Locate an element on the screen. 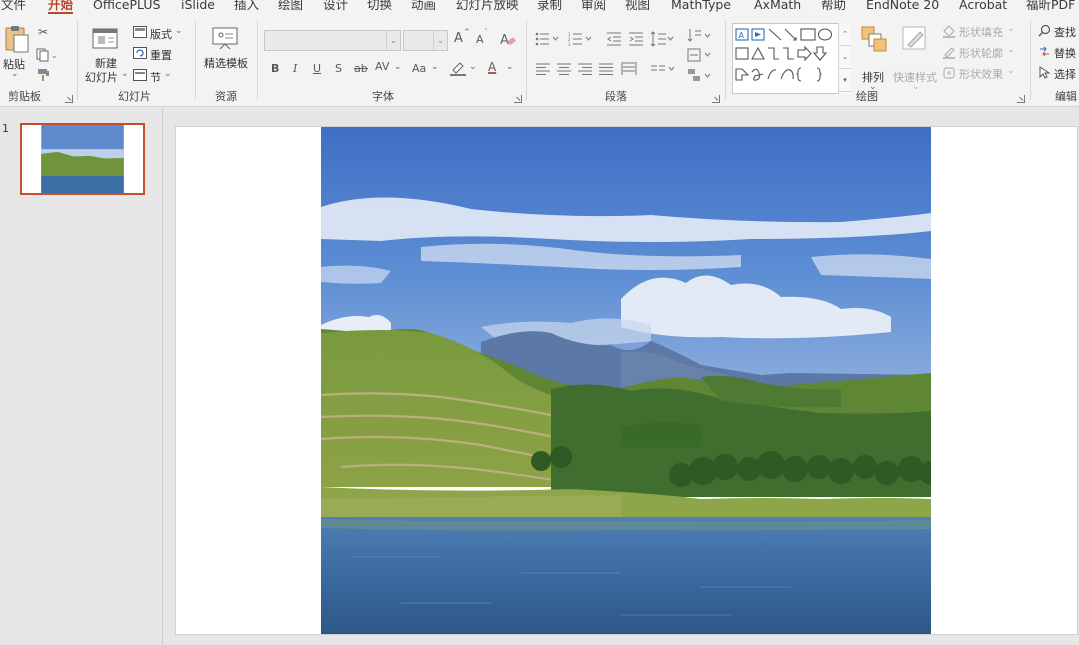 This screenshot has width=1079, height=645. highlight-color-icon is located at coordinates (458, 69).